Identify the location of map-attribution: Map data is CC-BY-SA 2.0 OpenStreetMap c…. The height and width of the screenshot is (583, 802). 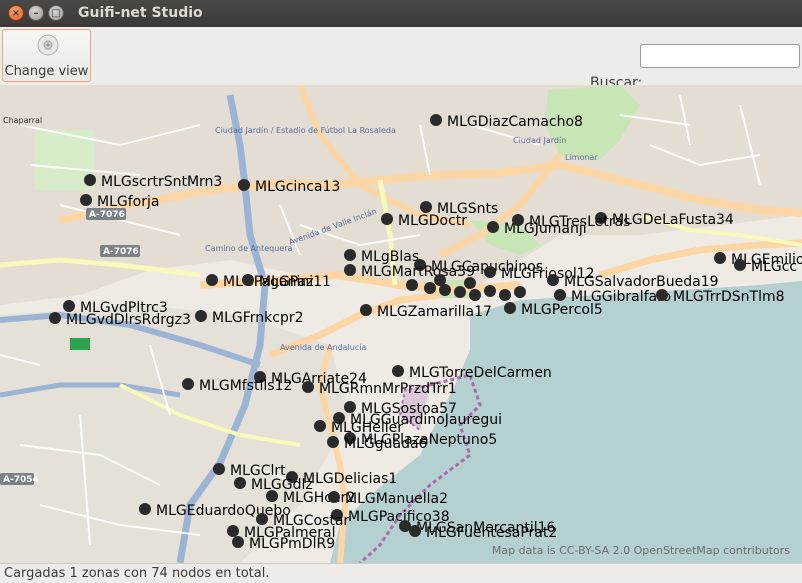
(640, 550).